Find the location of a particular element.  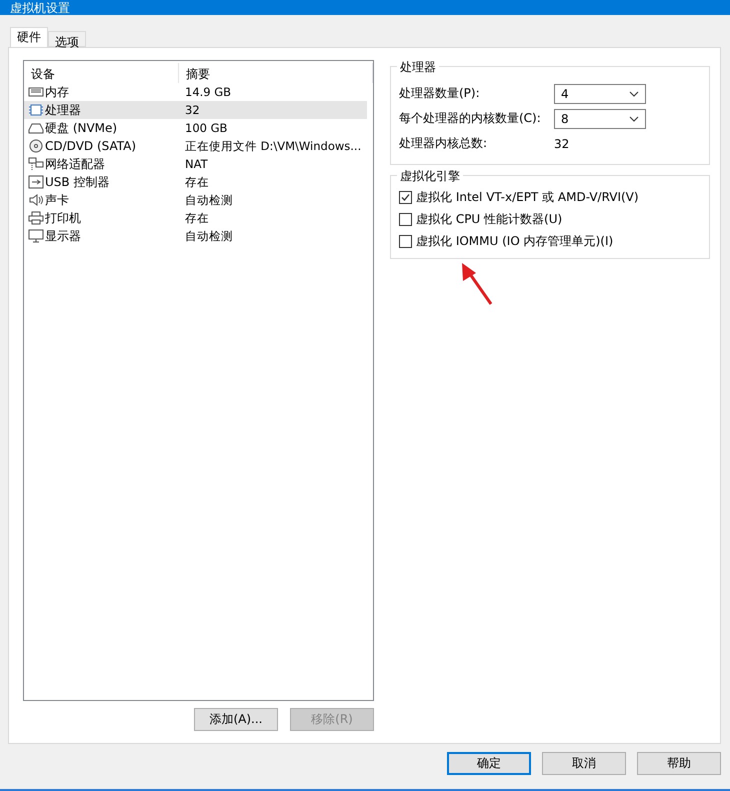

checkbox-label: 虚拟化 CPU 性能计数器(U) is located at coordinates (489, 219).